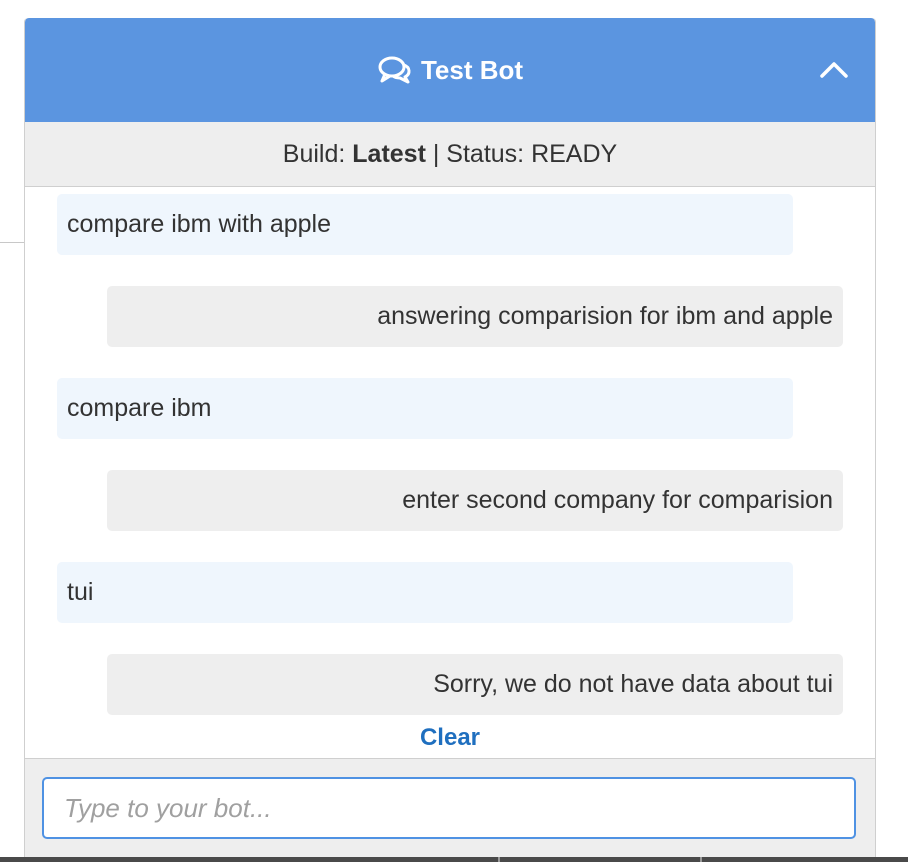 The width and height of the screenshot is (908, 862). I want to click on message-text: tui, so click(80, 592).